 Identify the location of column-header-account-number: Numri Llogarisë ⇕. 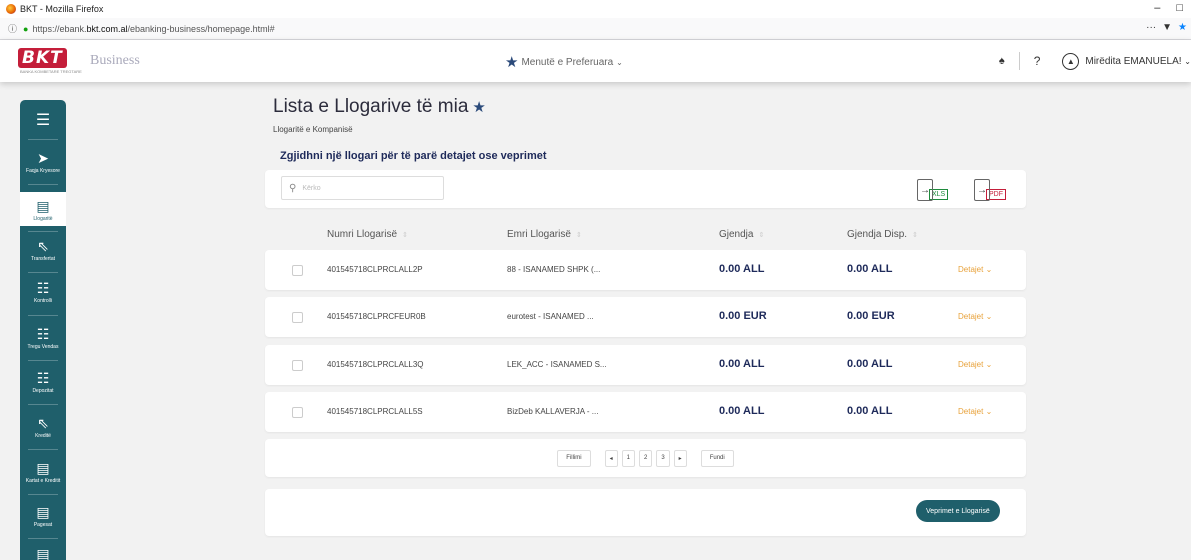
(367, 234).